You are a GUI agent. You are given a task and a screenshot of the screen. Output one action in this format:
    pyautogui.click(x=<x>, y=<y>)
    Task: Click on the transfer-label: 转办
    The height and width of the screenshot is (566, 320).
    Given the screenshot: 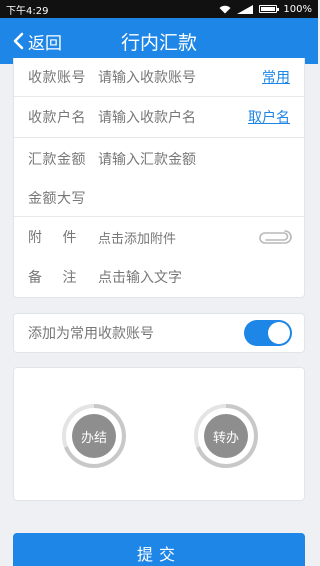 What is the action you would take?
    pyautogui.click(x=226, y=436)
    